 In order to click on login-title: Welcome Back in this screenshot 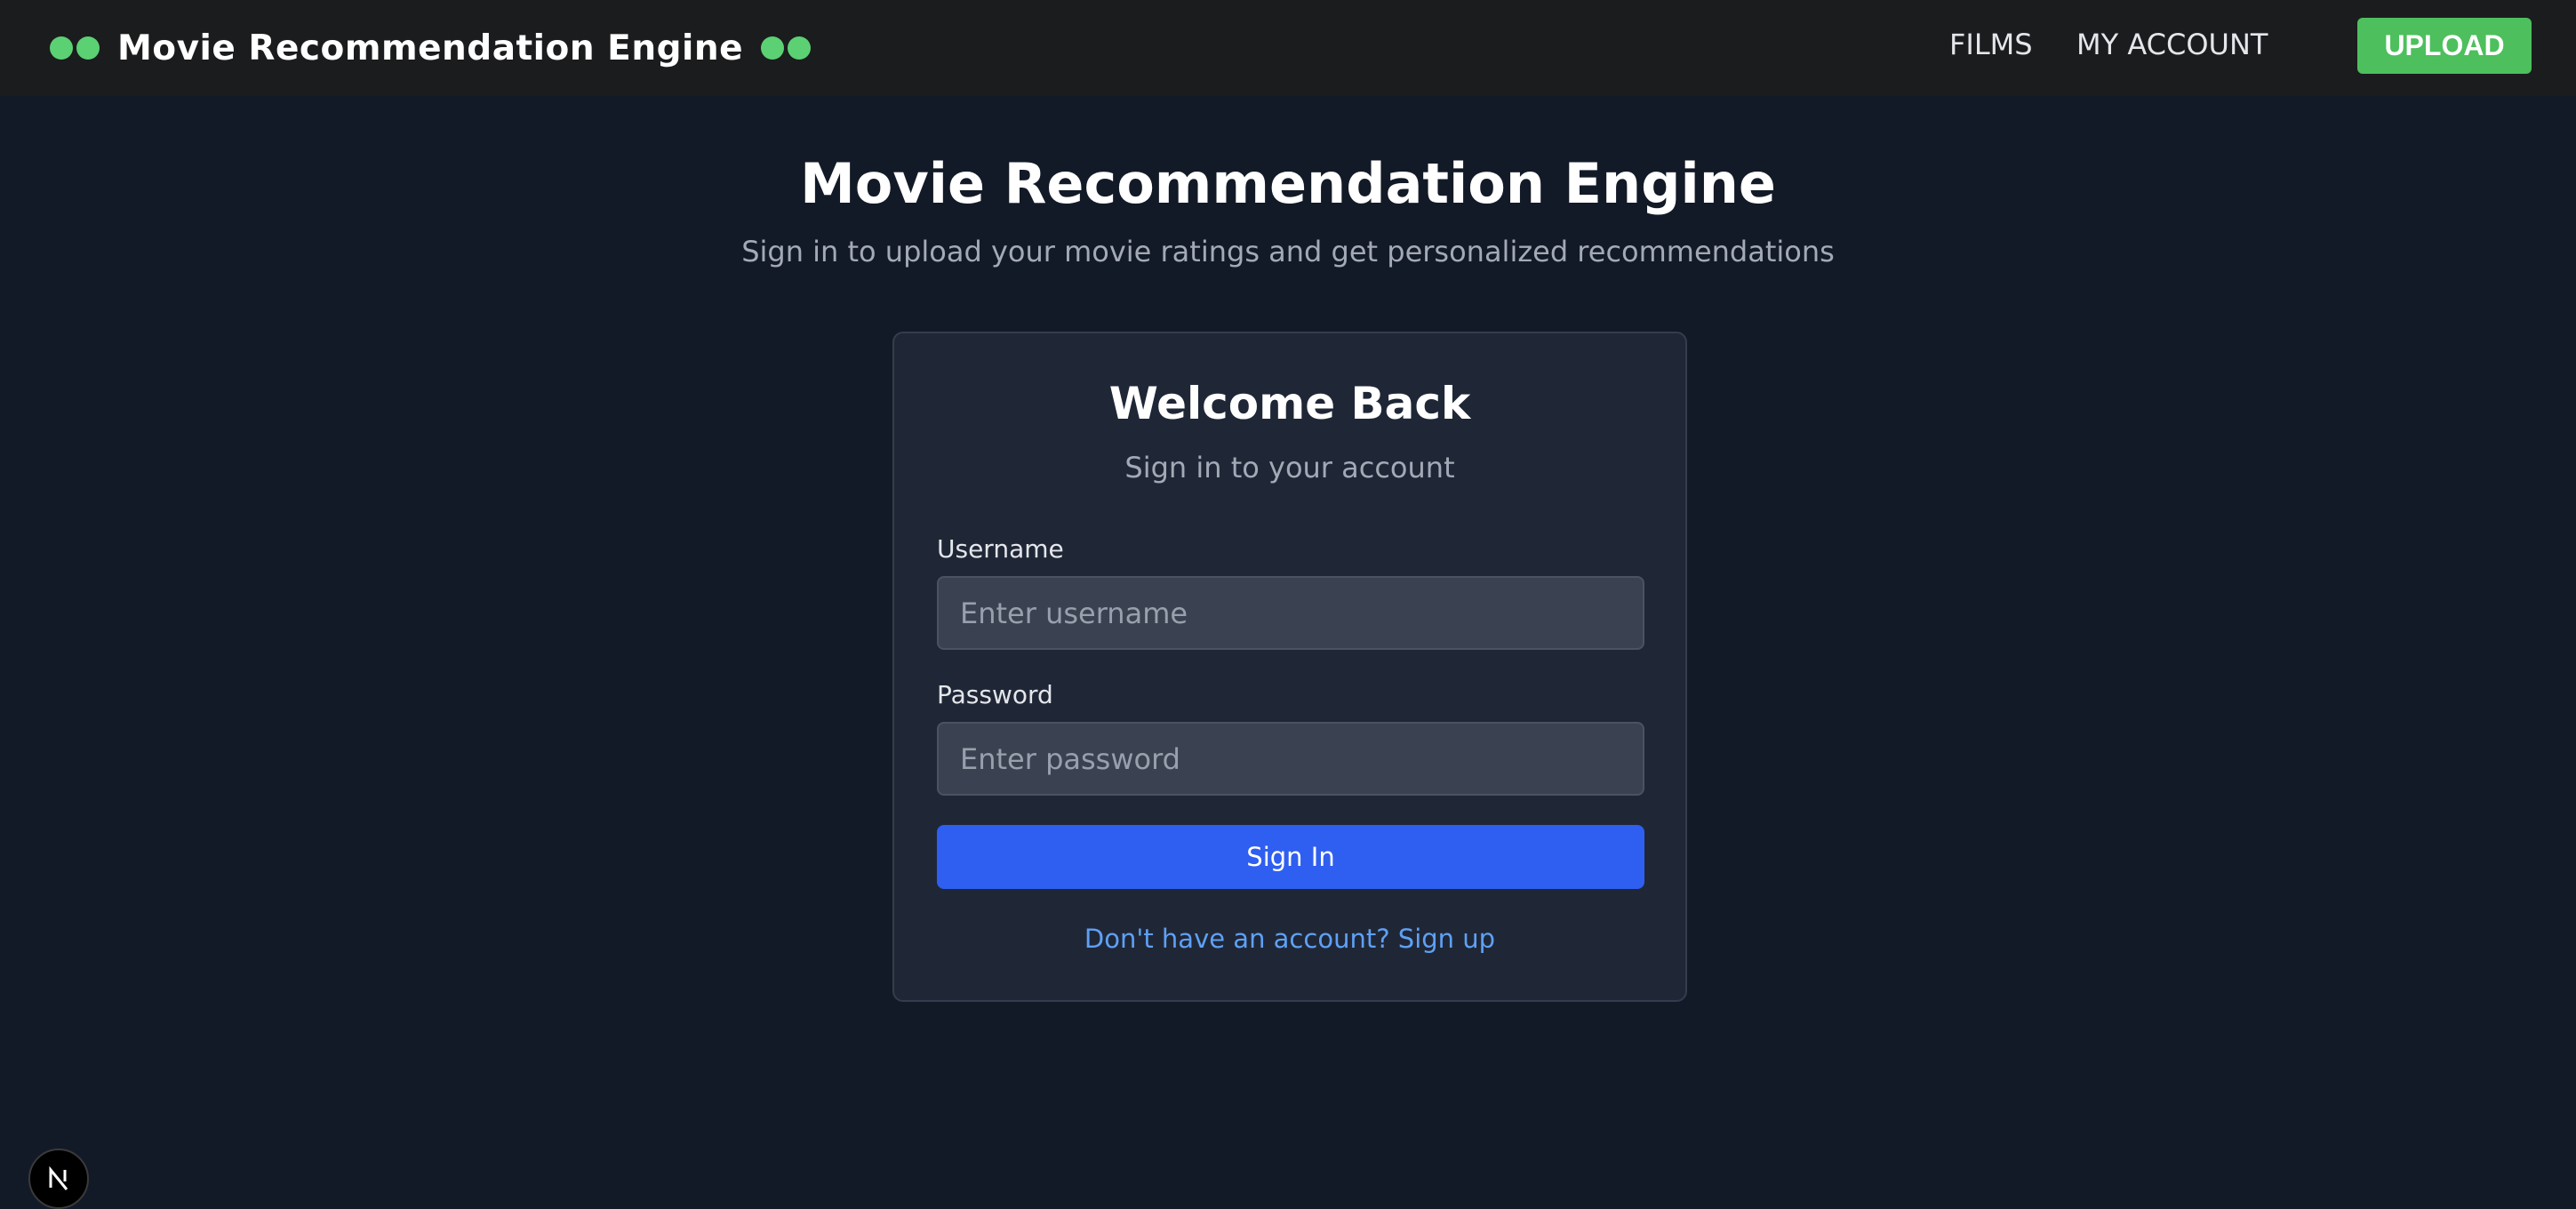, I will do `click(1289, 403)`.